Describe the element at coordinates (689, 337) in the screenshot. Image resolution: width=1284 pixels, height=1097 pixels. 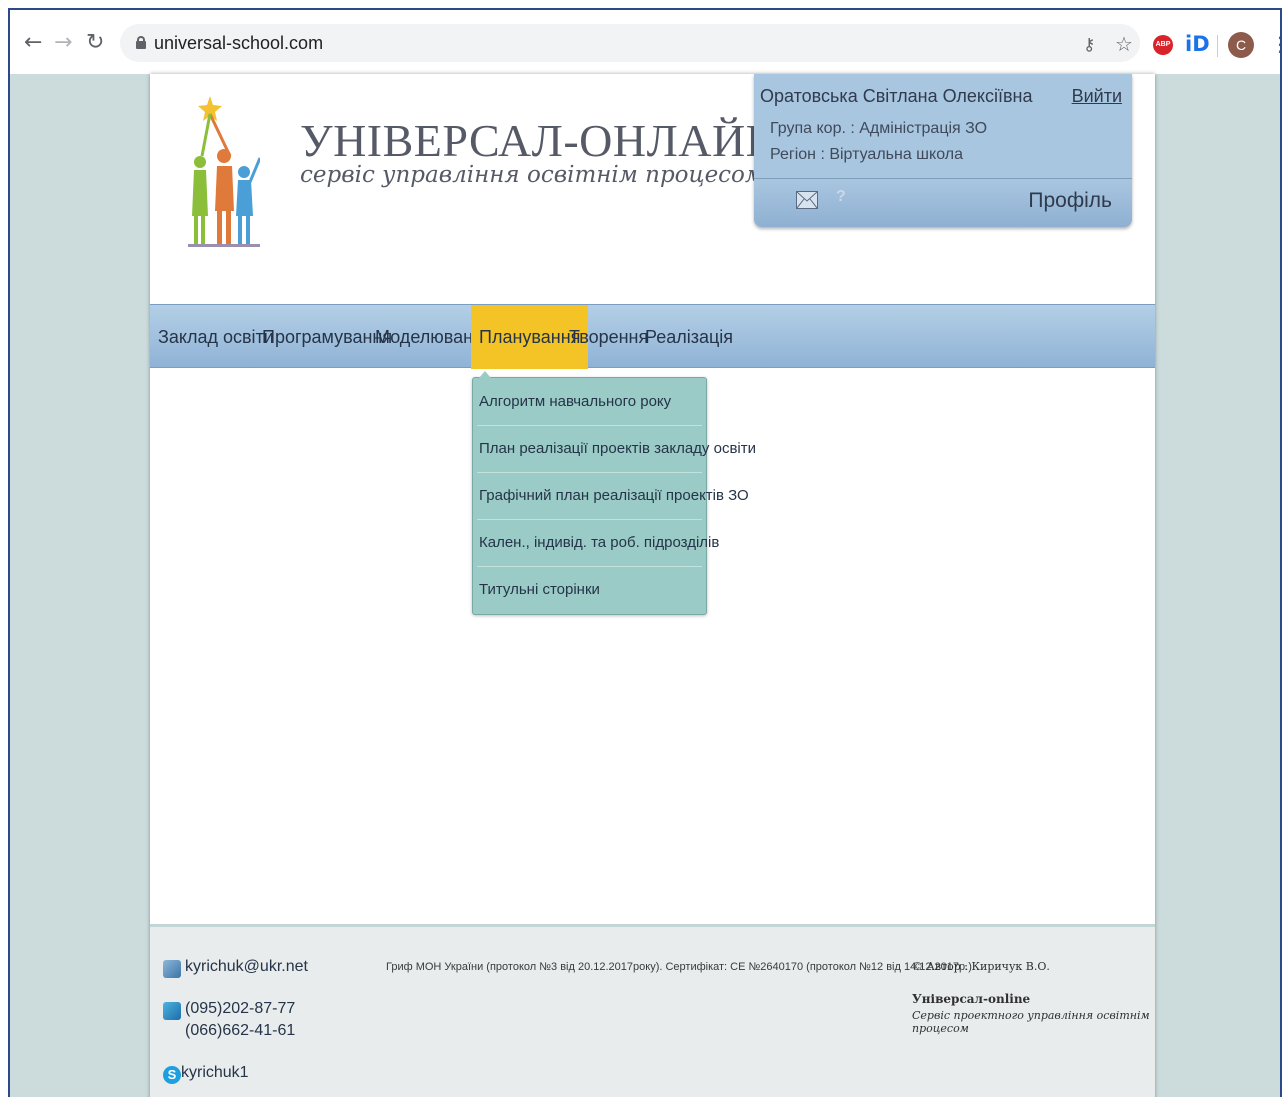
I see `nav-item-realization: Реалізація` at that location.